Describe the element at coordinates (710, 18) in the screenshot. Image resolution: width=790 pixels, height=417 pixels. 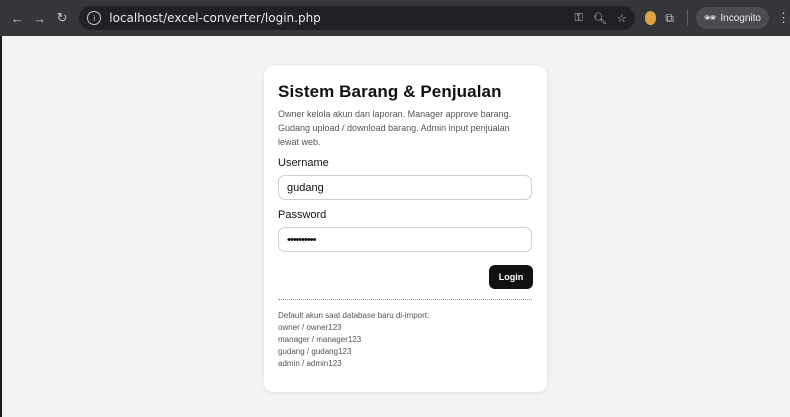
I see `incognito-icon: 🕶︎` at that location.